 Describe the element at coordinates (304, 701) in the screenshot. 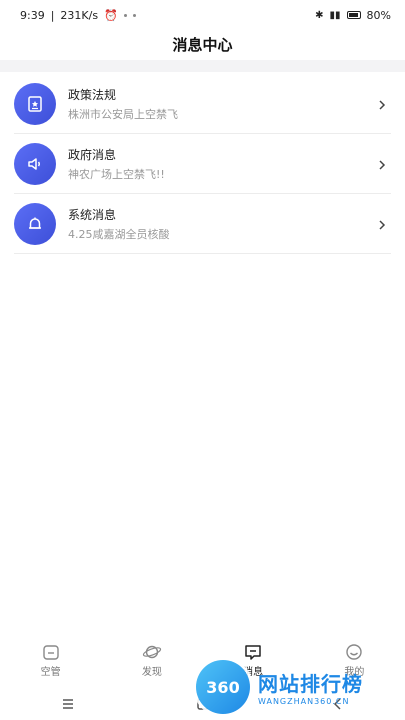

I see `watermark-sub: WANGZHAN360.CN` at that location.